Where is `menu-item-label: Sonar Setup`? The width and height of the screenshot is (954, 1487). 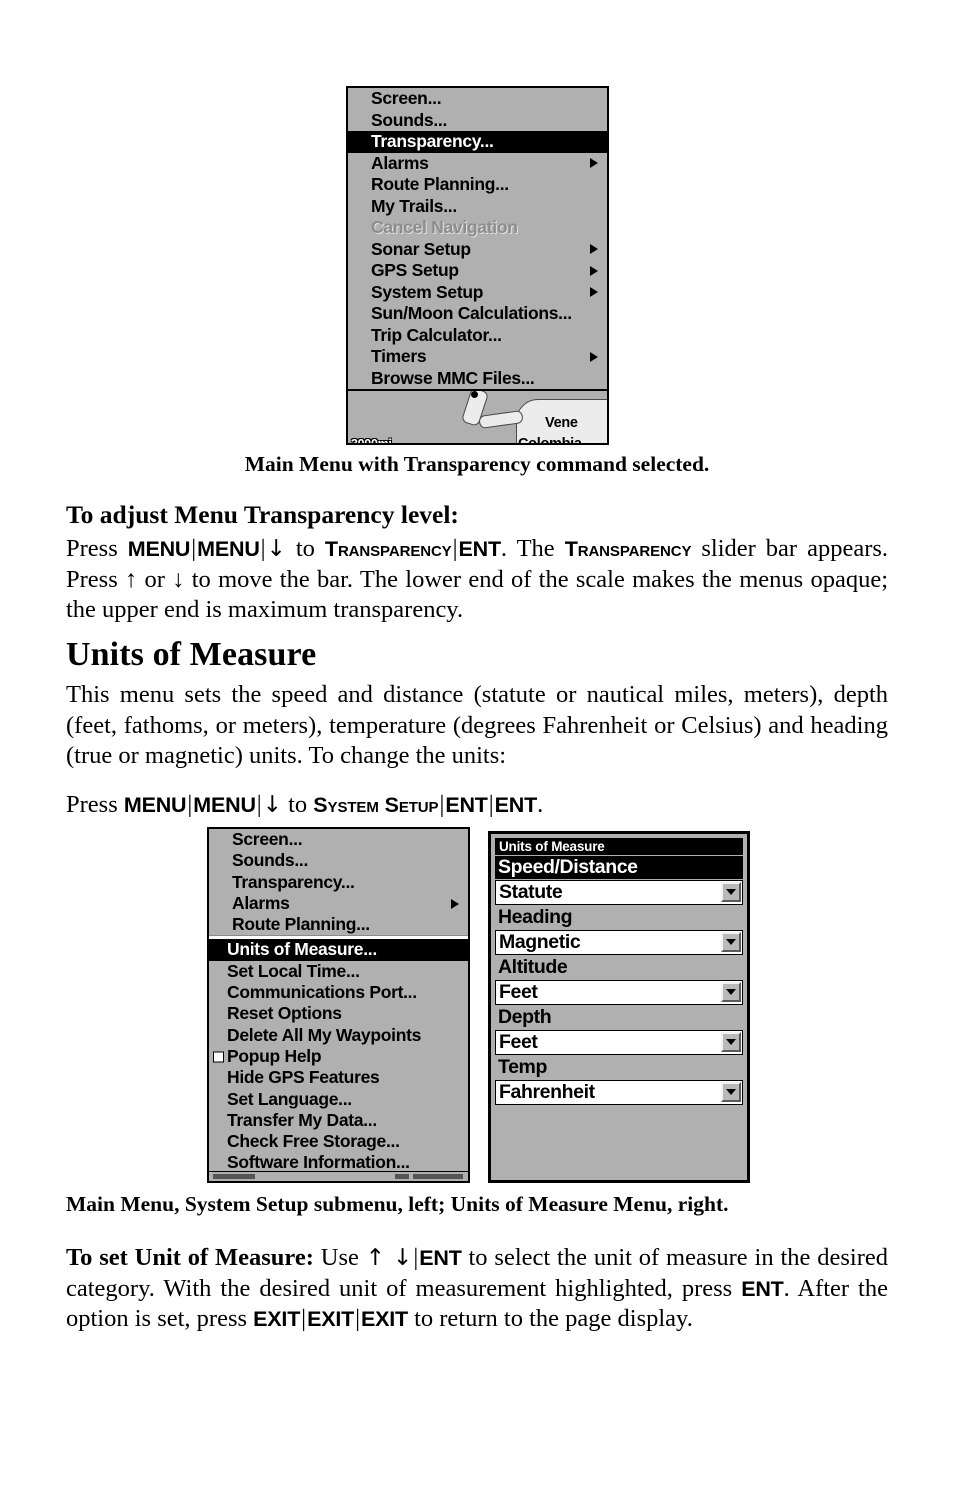 menu-item-label: Sonar Setup is located at coordinates (421, 248).